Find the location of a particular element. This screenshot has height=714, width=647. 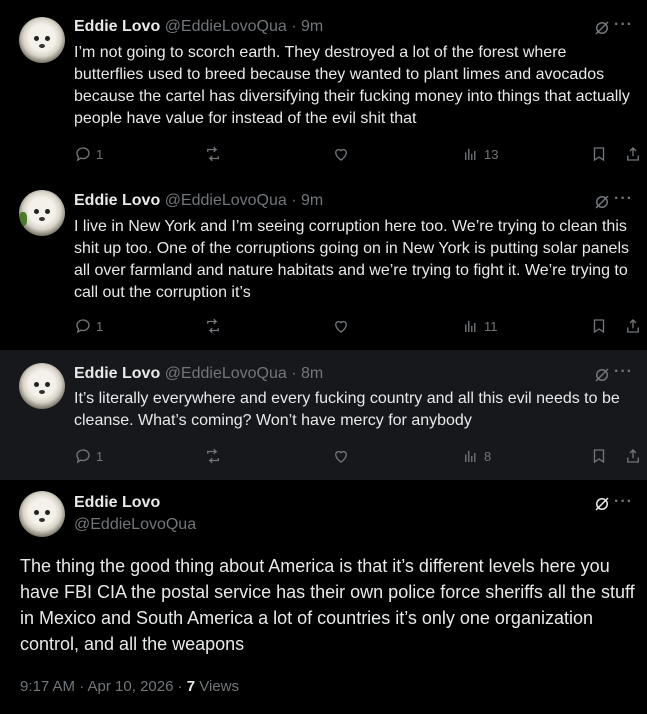

views-count: 7 is located at coordinates (191, 686).